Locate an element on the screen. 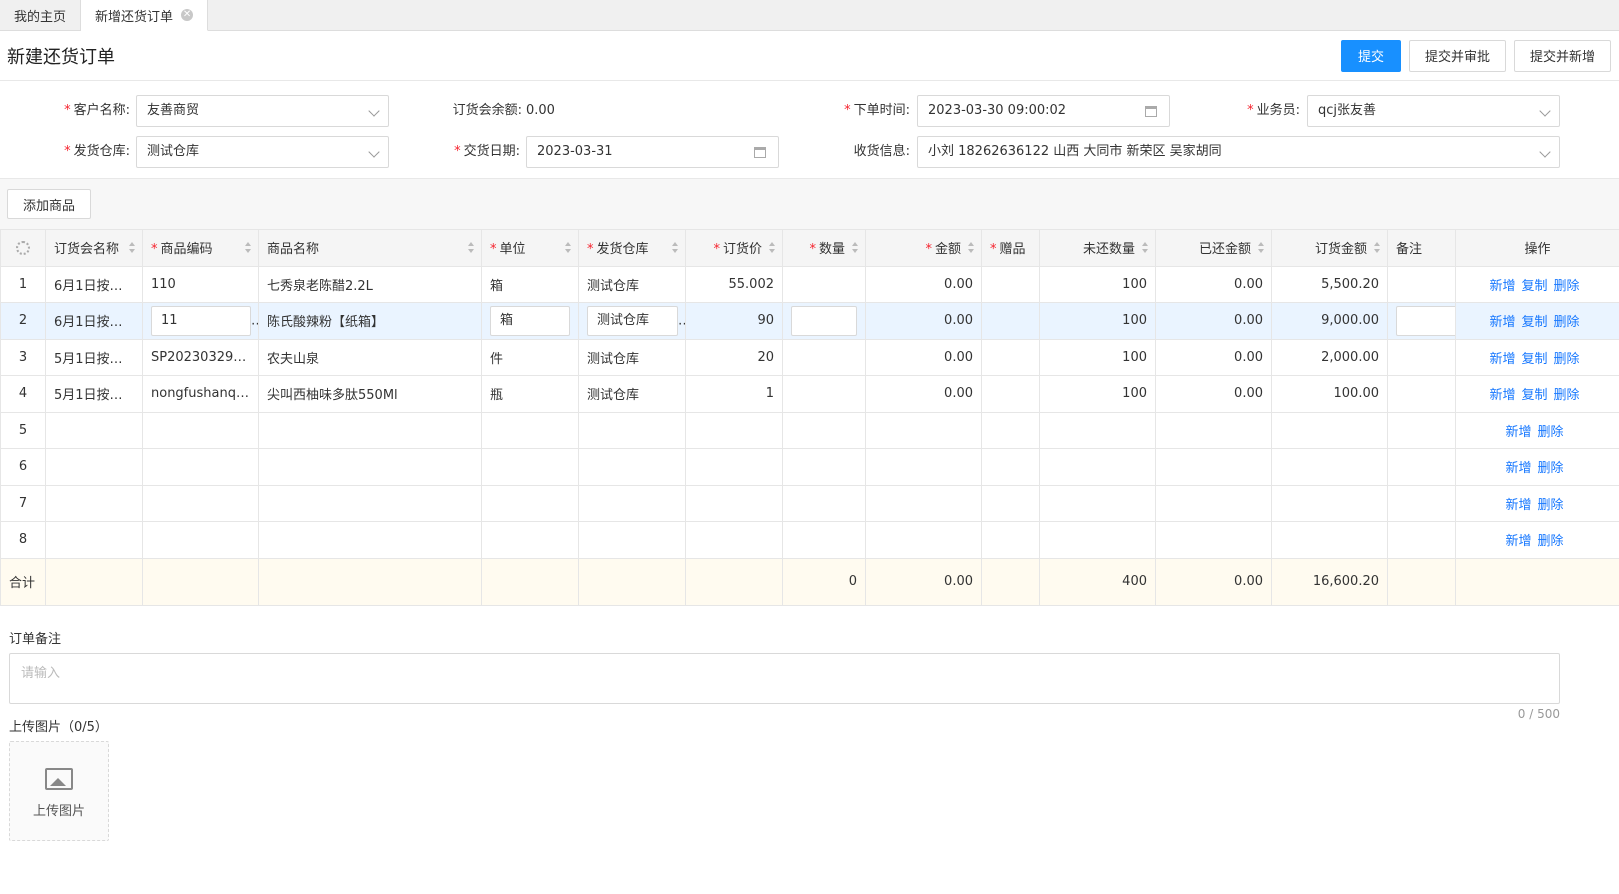  column-header: * 数量 is located at coordinates (824, 248).